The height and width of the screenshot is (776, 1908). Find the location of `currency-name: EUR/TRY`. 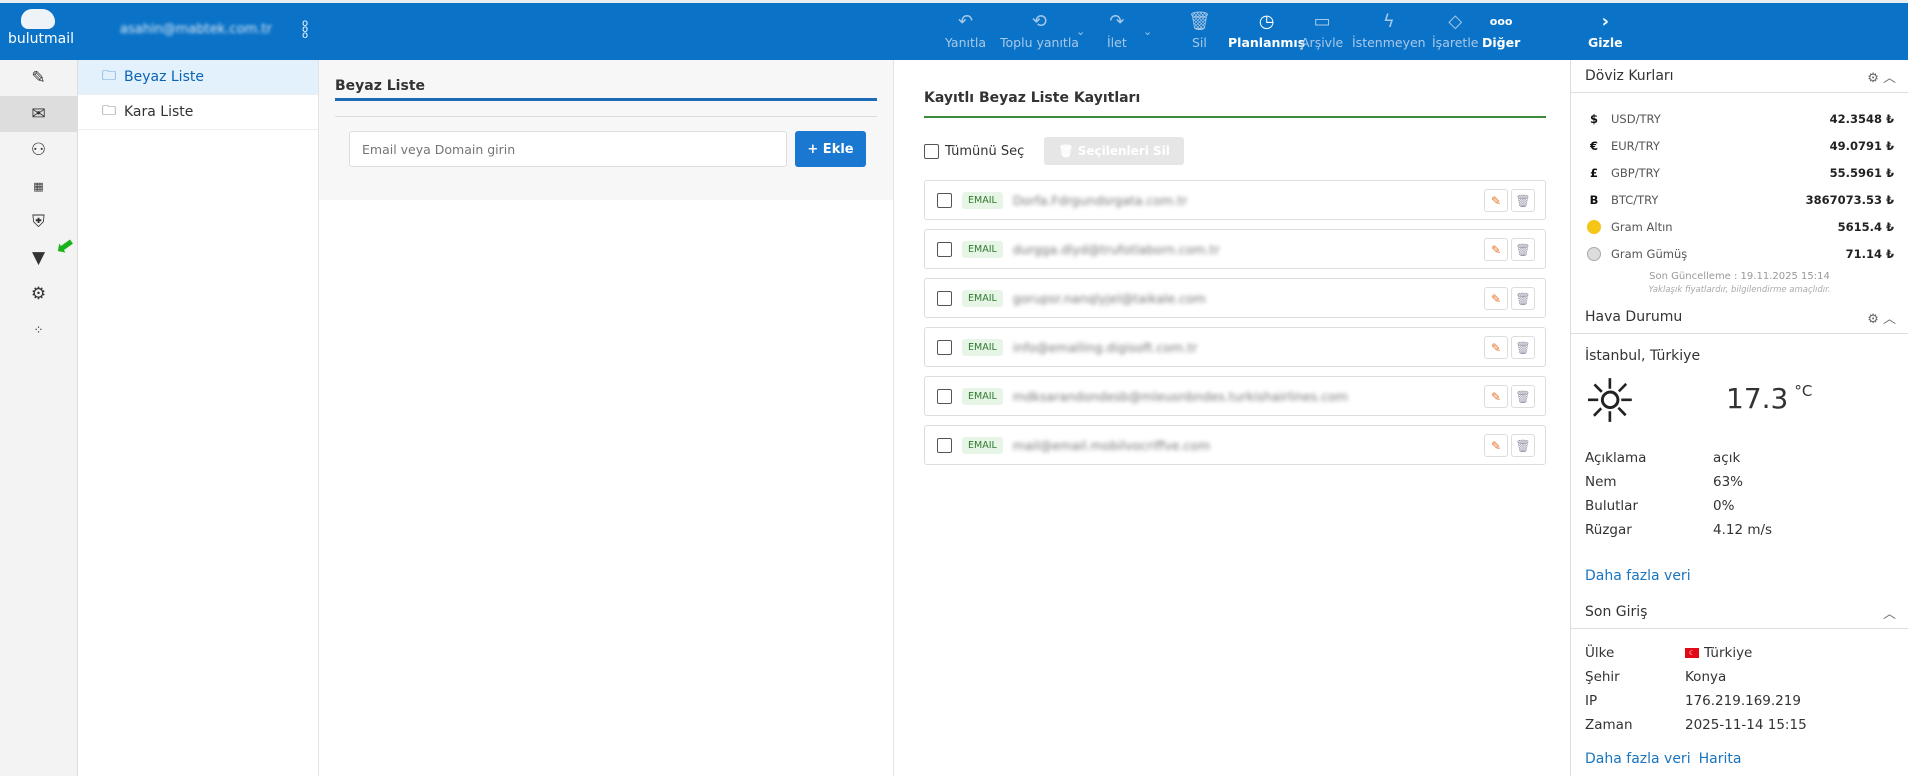

currency-name: EUR/TRY is located at coordinates (1635, 145).